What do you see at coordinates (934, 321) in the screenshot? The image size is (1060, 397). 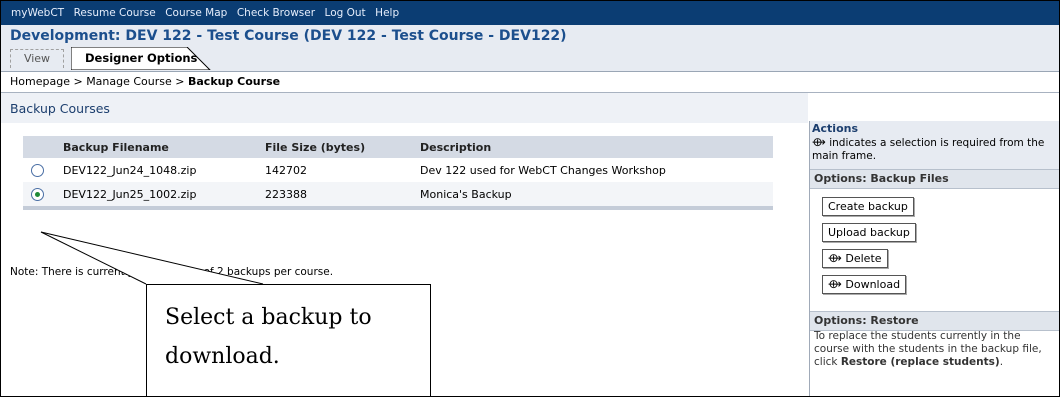 I see `section-restore: Options: Restore` at bounding box center [934, 321].